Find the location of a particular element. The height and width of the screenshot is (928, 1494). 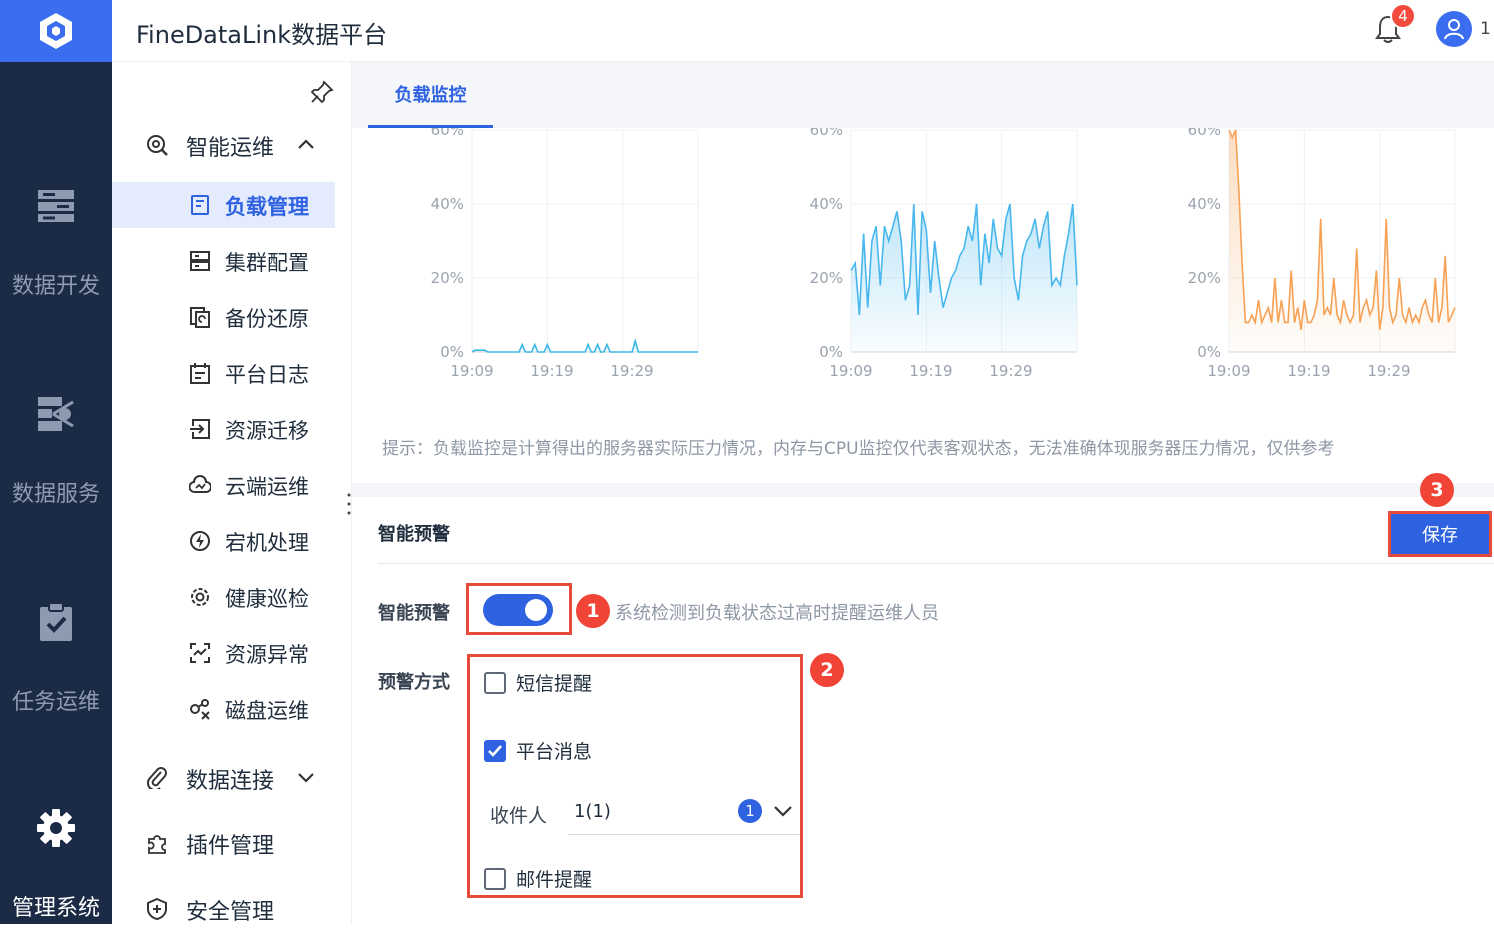

pin-icon is located at coordinates (322, 92).